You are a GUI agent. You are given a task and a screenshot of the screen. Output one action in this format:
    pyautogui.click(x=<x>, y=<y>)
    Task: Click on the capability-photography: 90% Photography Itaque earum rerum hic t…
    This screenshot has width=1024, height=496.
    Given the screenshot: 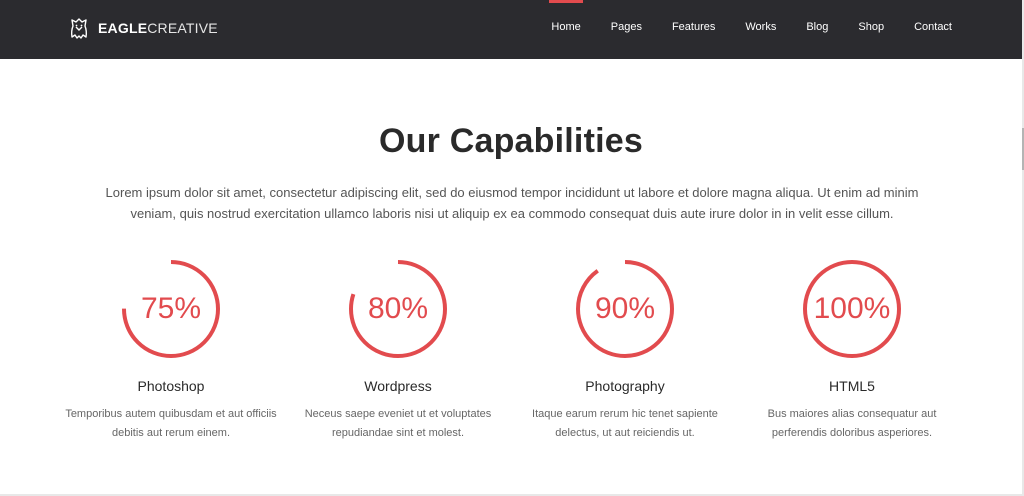 What is the action you would take?
    pyautogui.click(x=625, y=350)
    